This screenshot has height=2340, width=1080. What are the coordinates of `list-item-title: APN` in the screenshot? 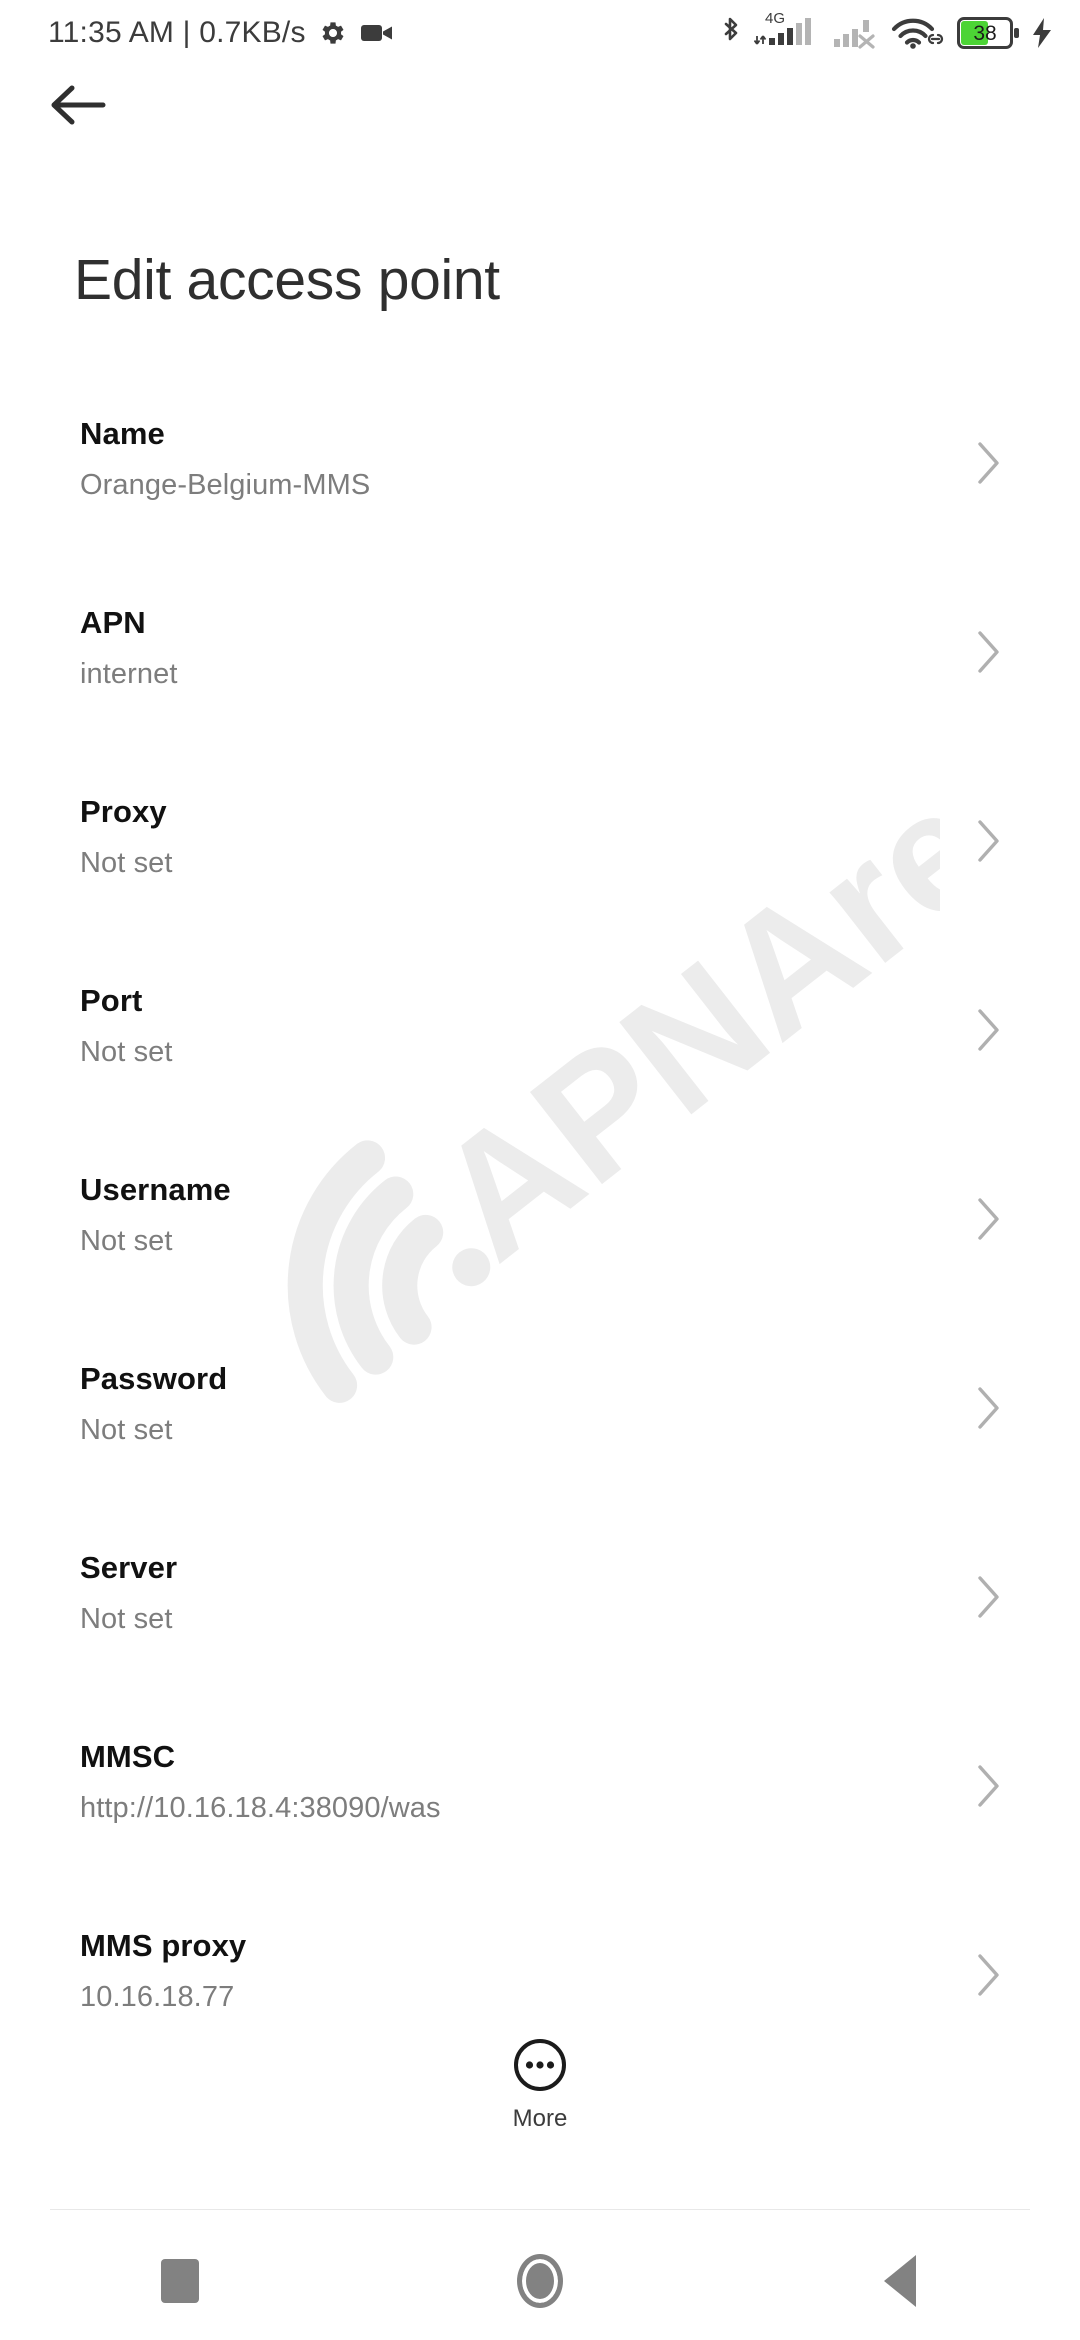 It's located at (113, 622).